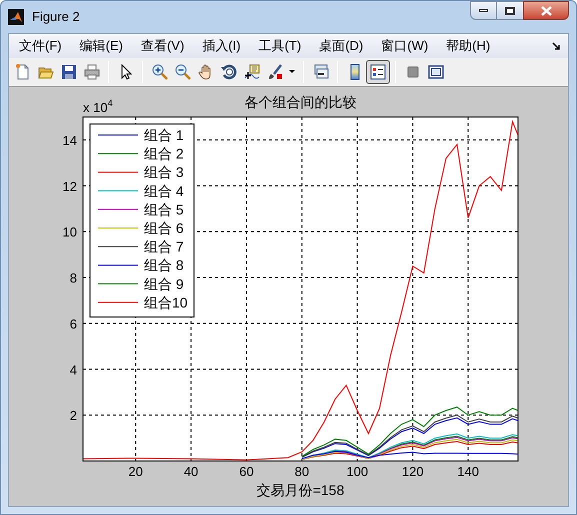  I want to click on axis-exponent: x 10$^{4}$, so click(98, 106).